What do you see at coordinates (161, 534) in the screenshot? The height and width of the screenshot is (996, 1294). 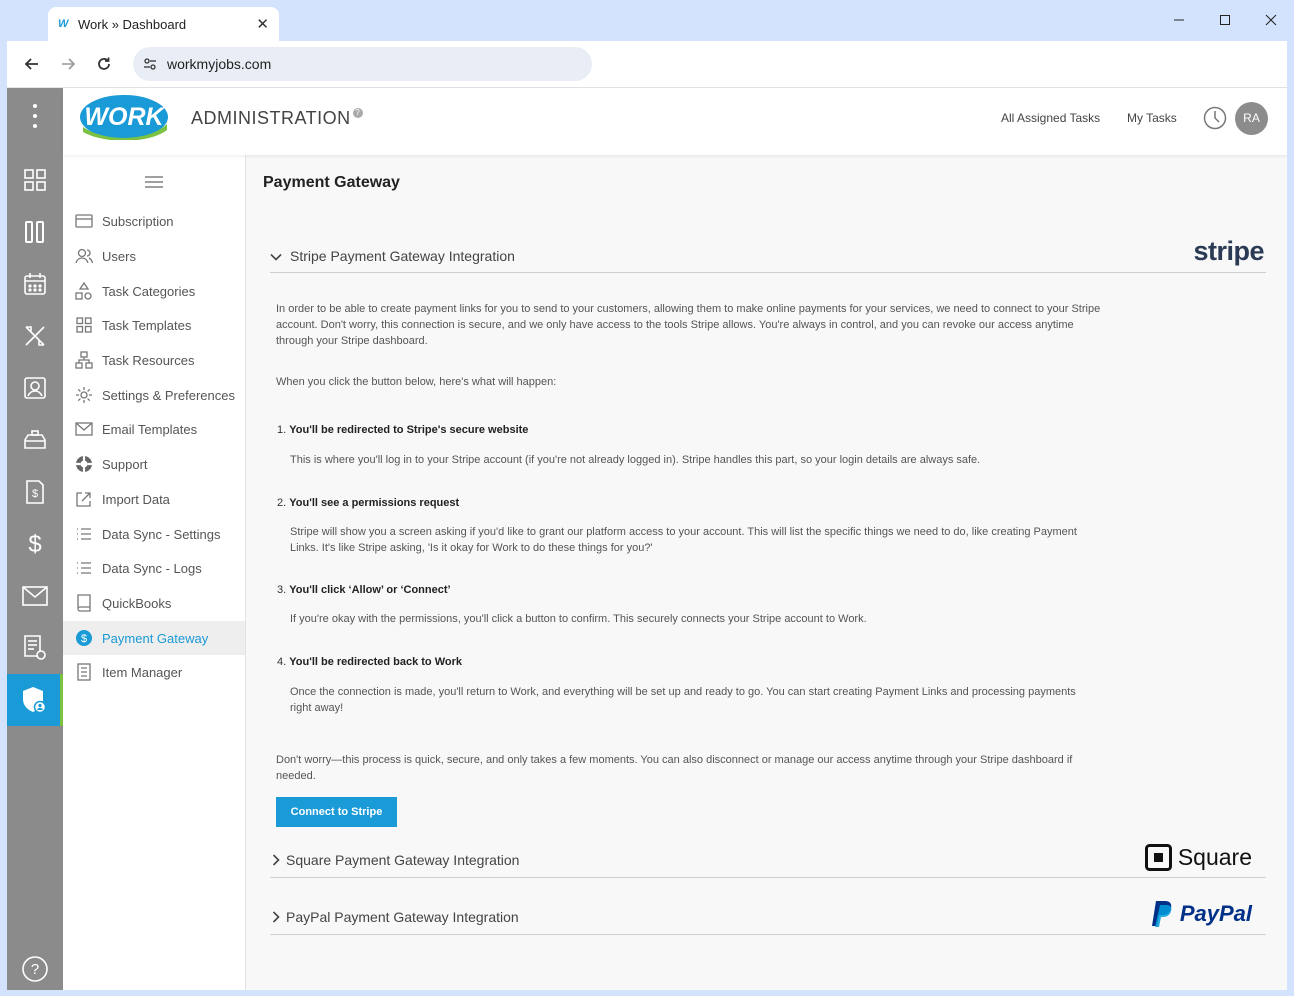 I see `sidebar-item-label: Data Sync - Settings` at bounding box center [161, 534].